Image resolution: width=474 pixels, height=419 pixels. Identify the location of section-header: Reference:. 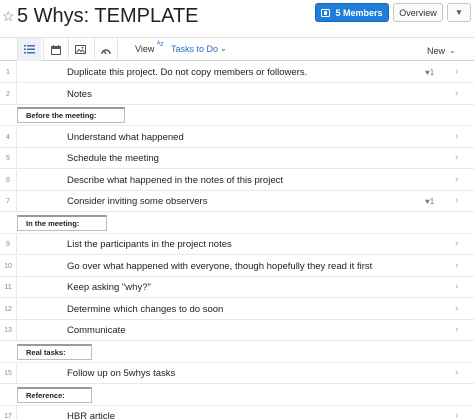
(54, 395).